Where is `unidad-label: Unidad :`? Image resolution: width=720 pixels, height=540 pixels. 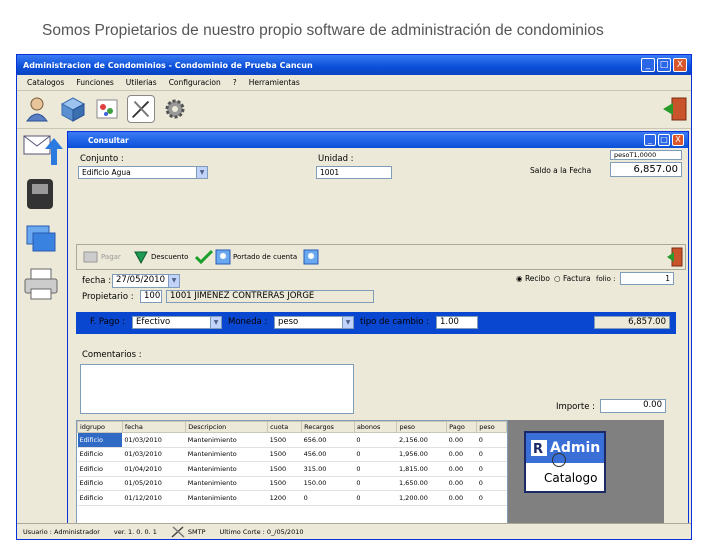 unidad-label: Unidad : is located at coordinates (336, 159).